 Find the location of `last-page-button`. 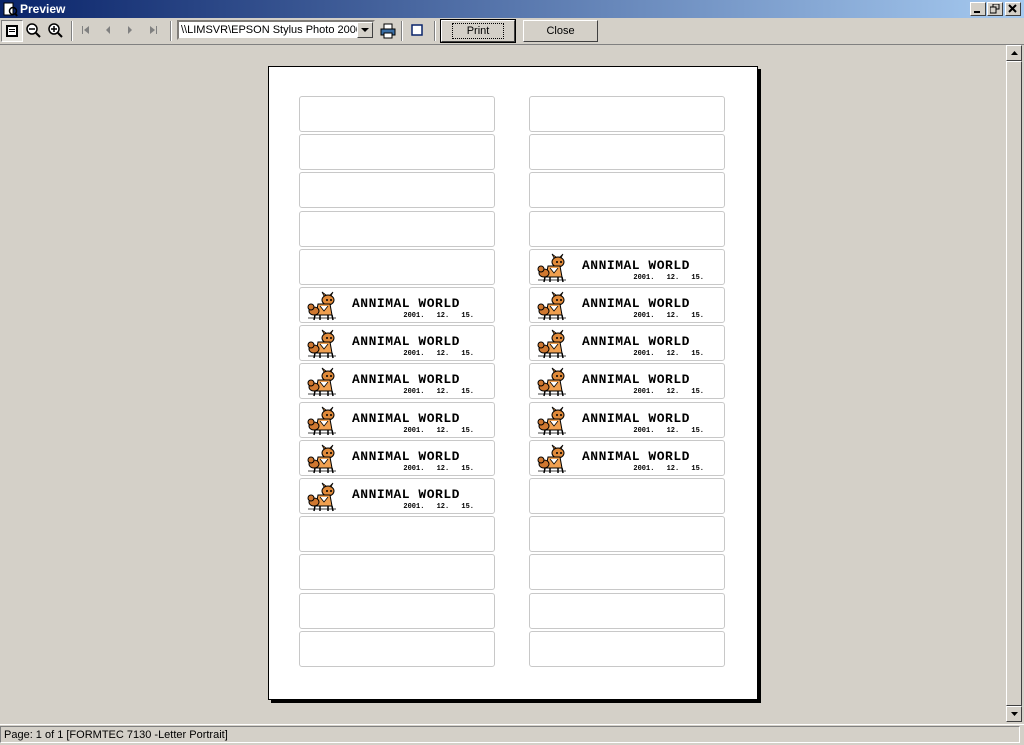

last-page-button is located at coordinates (154, 31).